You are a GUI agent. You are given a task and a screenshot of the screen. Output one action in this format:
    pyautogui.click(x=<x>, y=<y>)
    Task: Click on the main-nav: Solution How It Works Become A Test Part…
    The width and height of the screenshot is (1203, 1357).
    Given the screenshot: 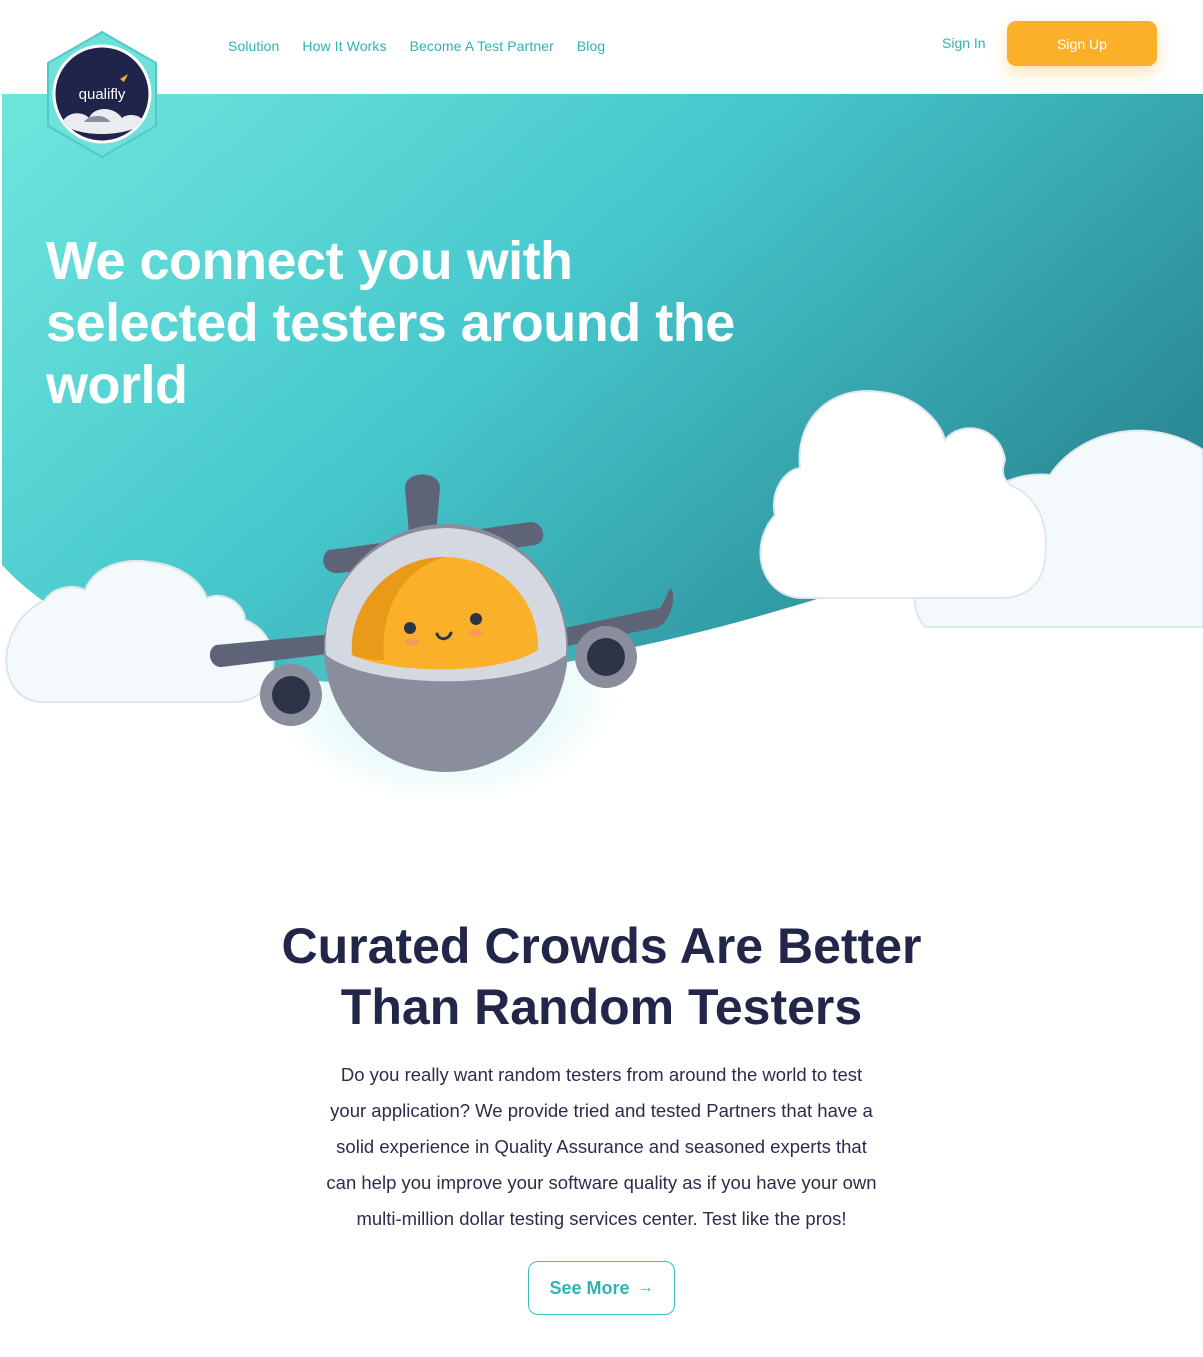 What is the action you would take?
    pyautogui.click(x=416, y=46)
    